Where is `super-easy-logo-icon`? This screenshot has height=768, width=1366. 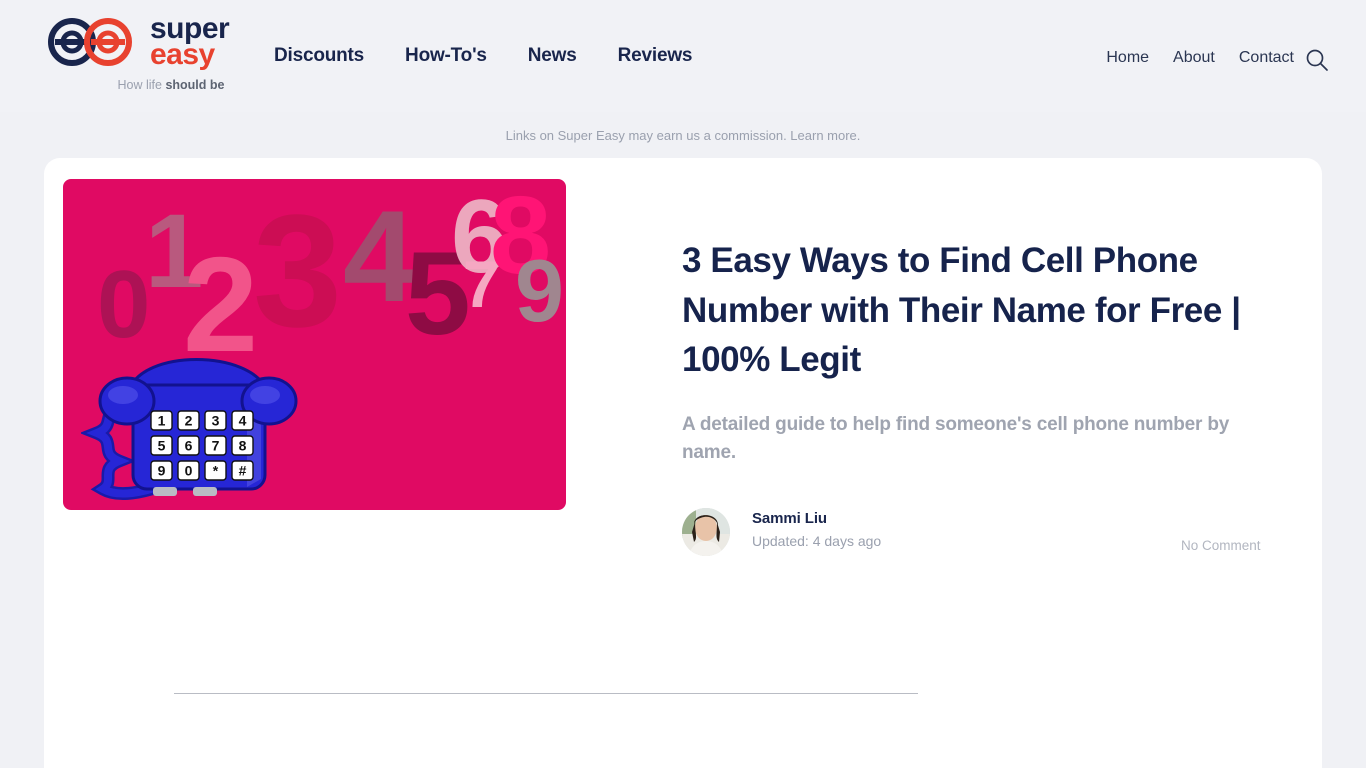 super-easy-logo-icon is located at coordinates (92, 41).